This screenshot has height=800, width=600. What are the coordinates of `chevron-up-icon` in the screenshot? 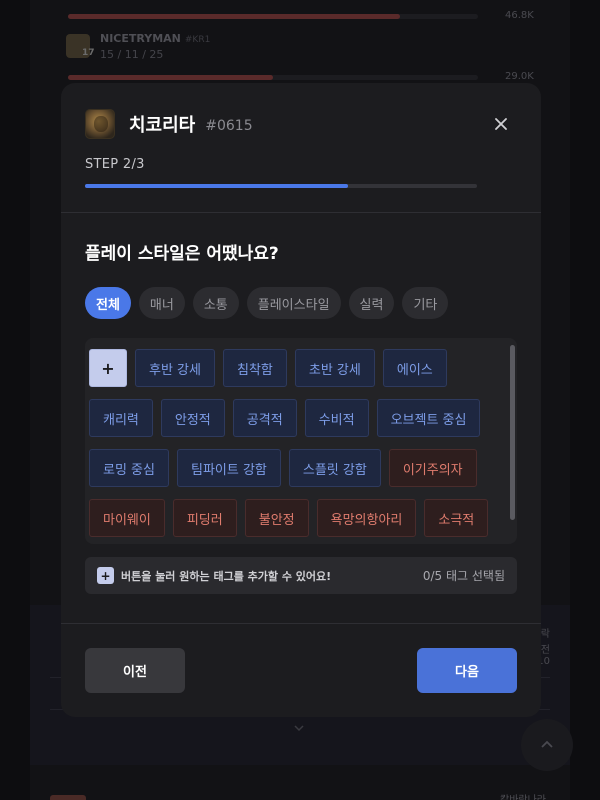 It's located at (547, 744).